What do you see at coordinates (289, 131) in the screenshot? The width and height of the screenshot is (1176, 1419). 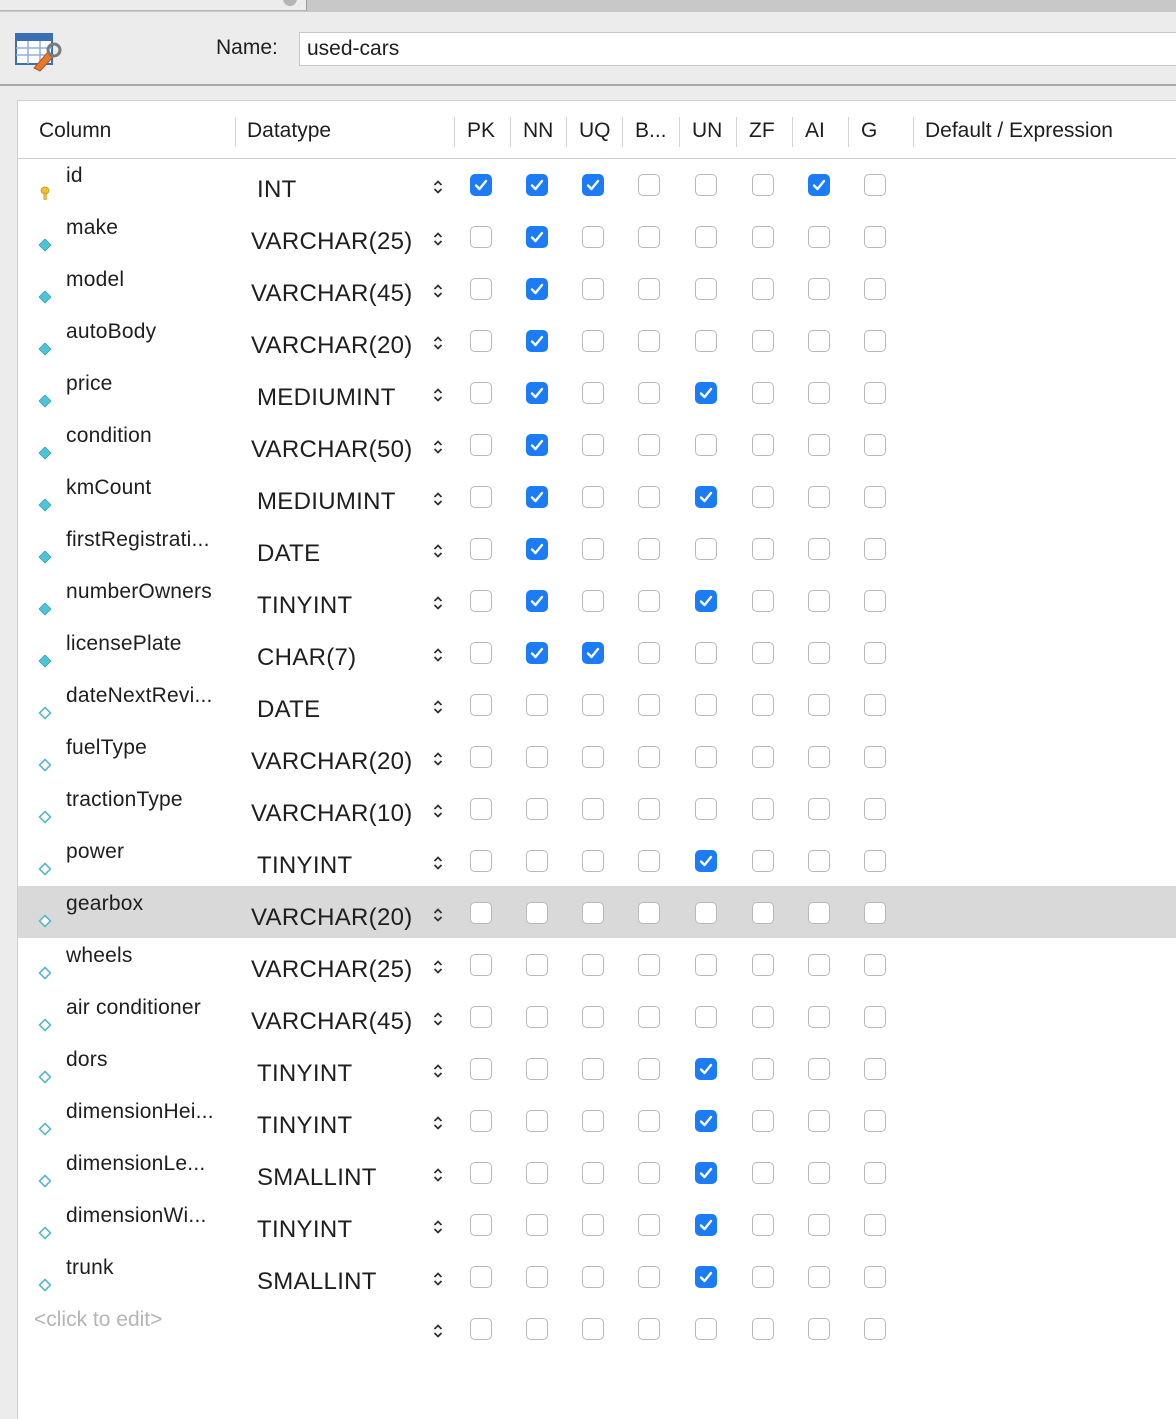 I see `datatype-header: Datatype` at bounding box center [289, 131].